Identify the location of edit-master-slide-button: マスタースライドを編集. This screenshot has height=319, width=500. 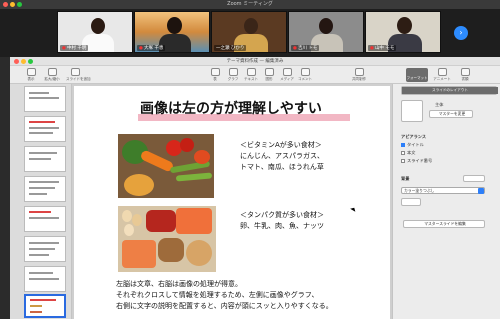
(444, 224).